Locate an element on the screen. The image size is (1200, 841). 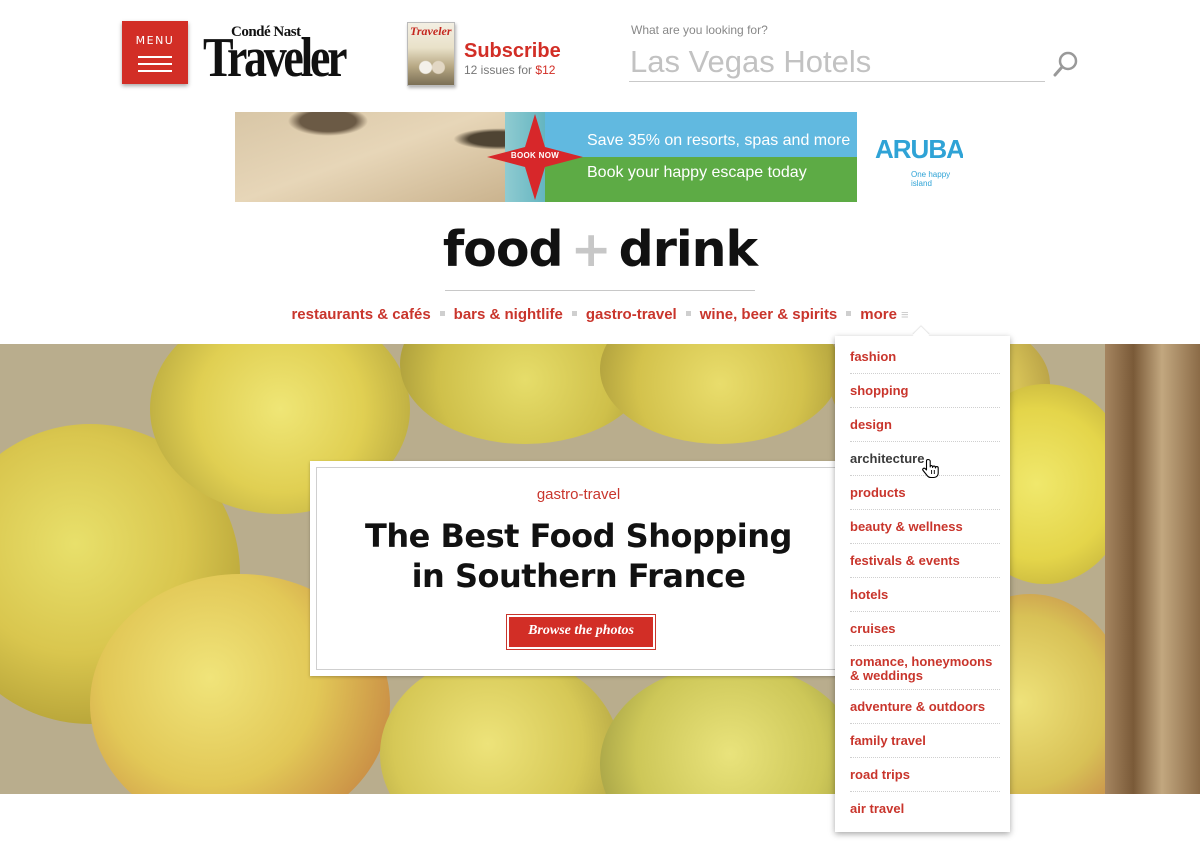
ad-brand-logo: ARUBA is located at coordinates (919, 149).